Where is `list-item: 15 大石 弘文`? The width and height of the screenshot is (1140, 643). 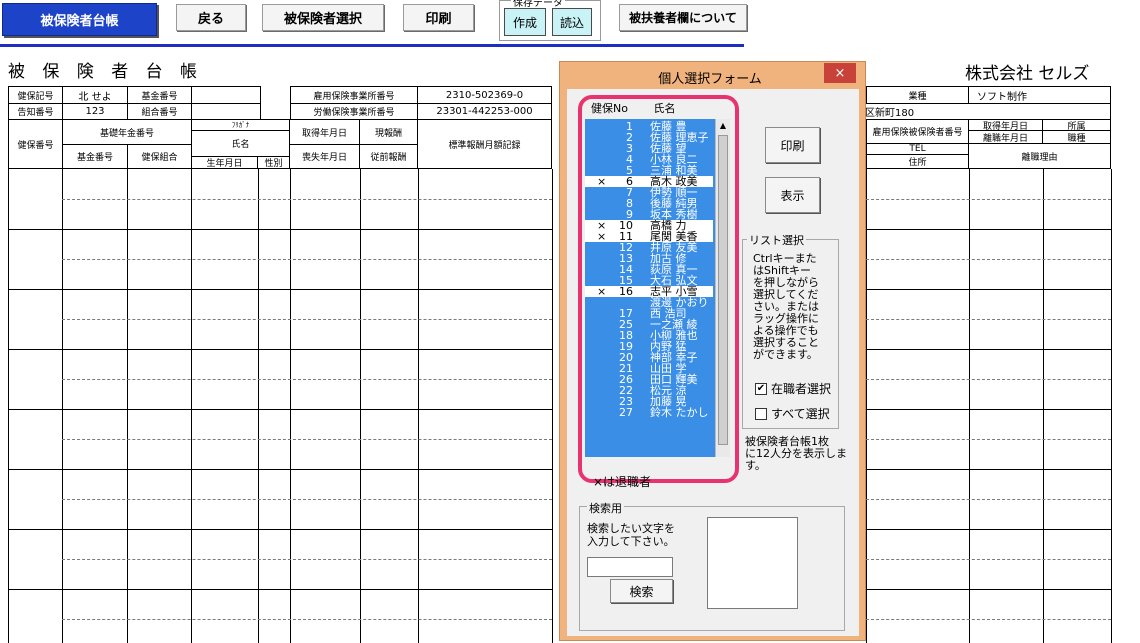
list-item: 15 大石 弘文 is located at coordinates (649, 280).